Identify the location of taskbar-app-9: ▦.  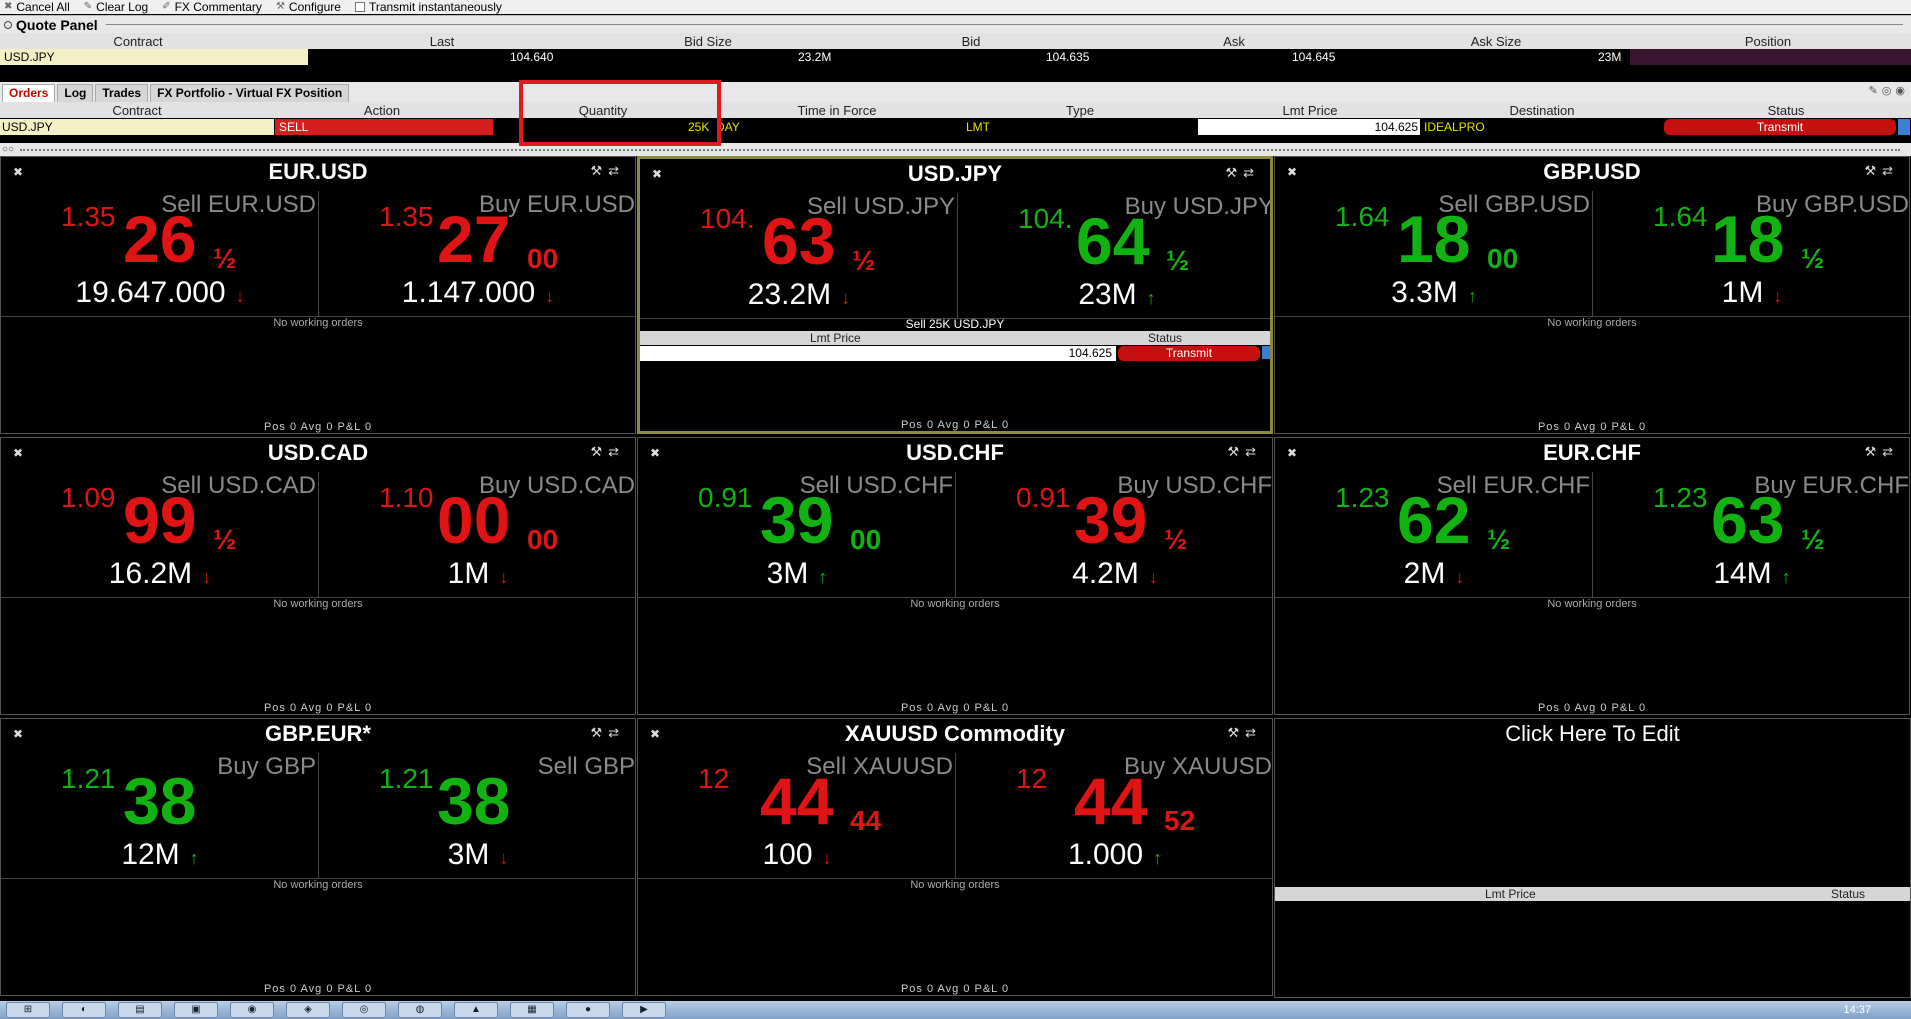
(532, 1010).